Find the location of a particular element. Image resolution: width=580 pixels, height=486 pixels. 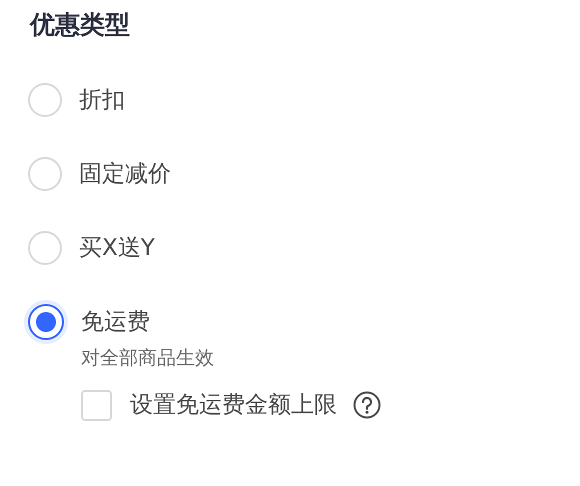

section-title: 优惠类型 is located at coordinates (79, 25).